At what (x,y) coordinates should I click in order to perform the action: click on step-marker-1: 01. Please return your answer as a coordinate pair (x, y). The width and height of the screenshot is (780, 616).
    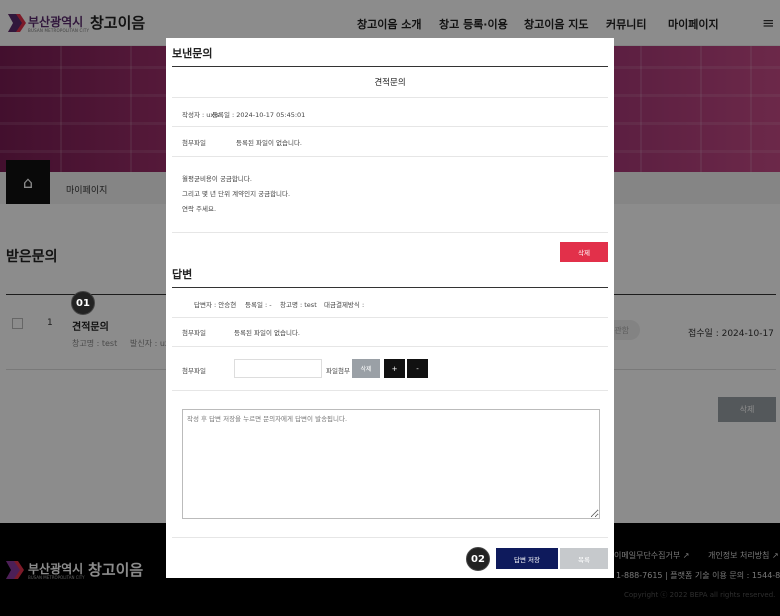
    Looking at the image, I should click on (83, 303).